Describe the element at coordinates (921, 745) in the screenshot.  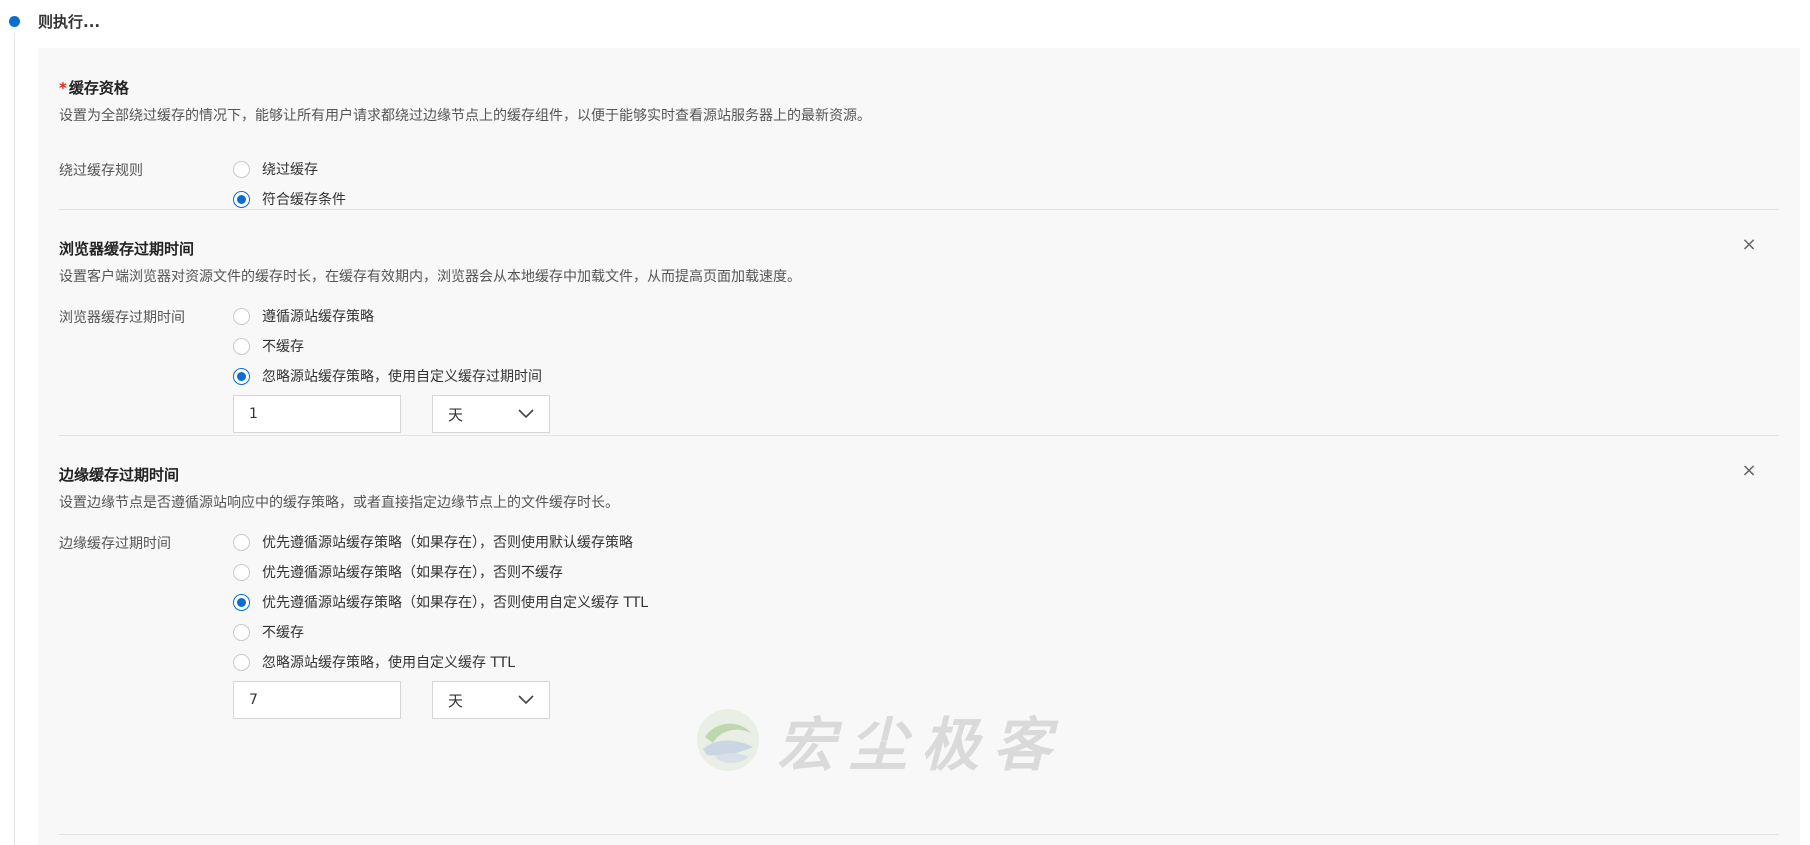
I see `watermark-text: 宏尘极客` at that location.